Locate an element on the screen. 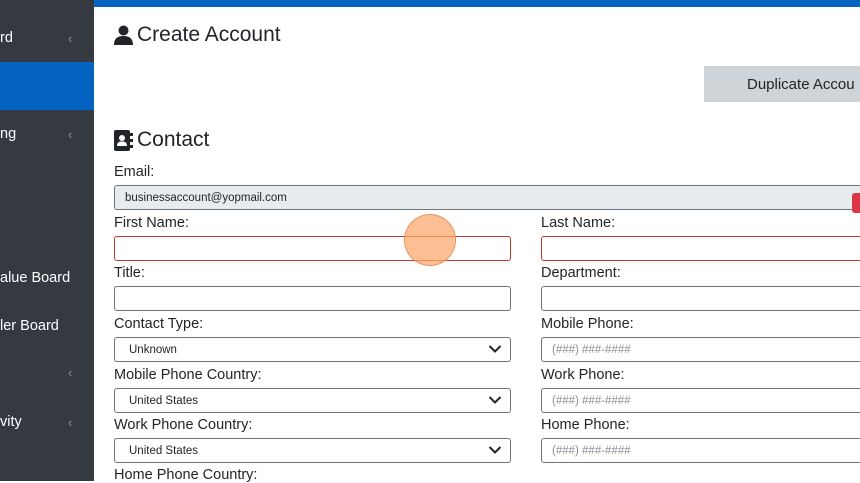 This screenshot has width=860, height=483. department-label: Department: is located at coordinates (581, 273).